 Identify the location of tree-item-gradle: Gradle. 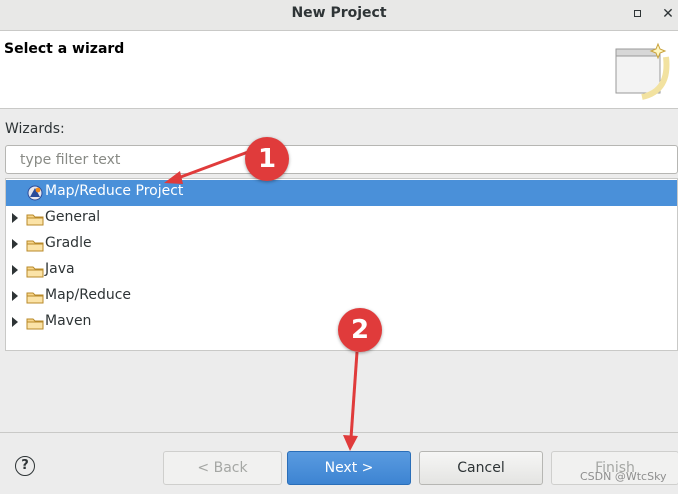
(341, 245).